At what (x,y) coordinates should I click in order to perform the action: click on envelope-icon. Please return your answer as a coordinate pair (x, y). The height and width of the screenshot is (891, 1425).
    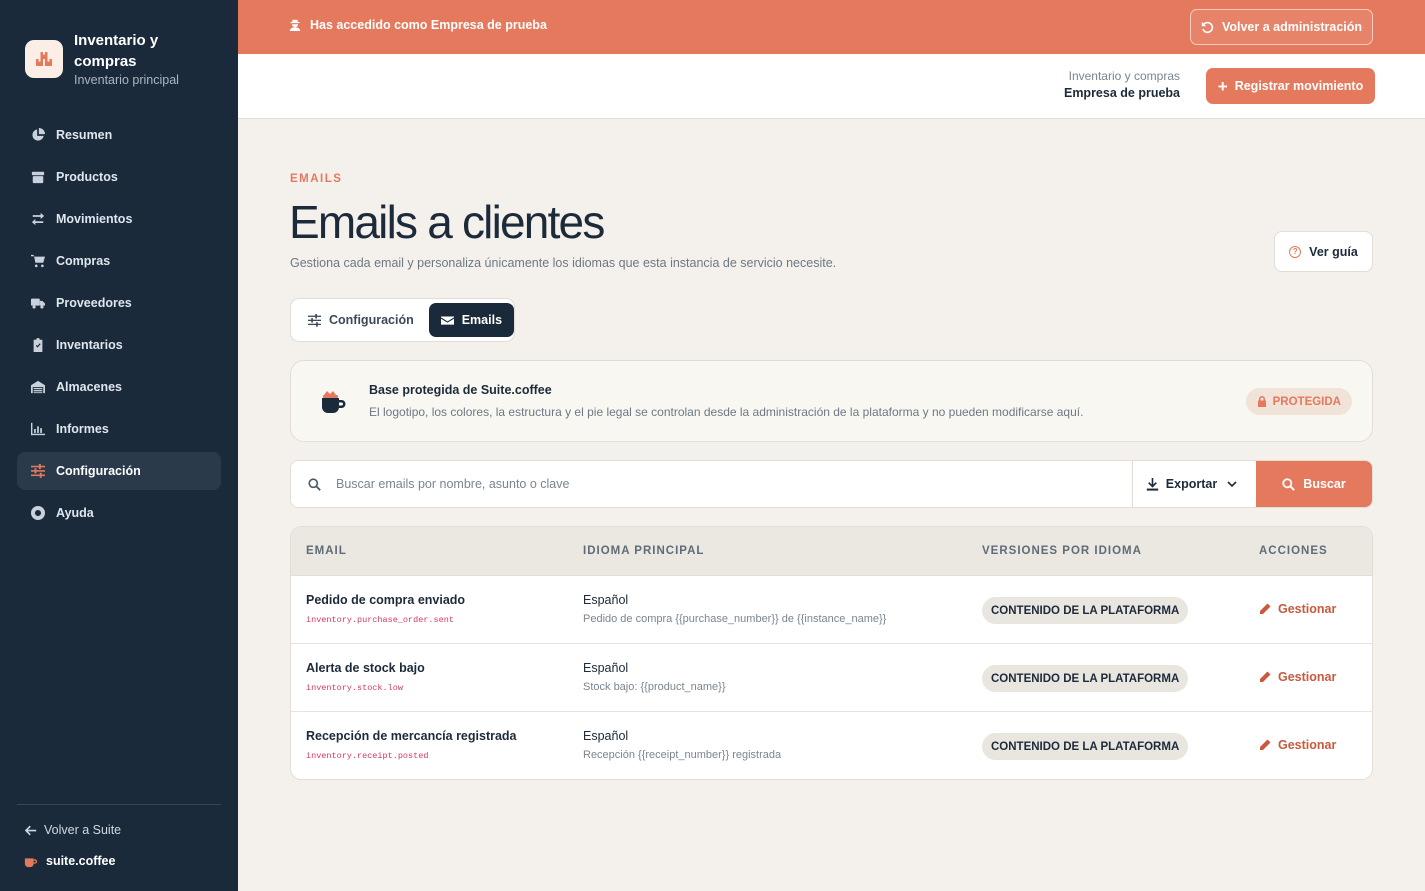
    Looking at the image, I should click on (447, 320).